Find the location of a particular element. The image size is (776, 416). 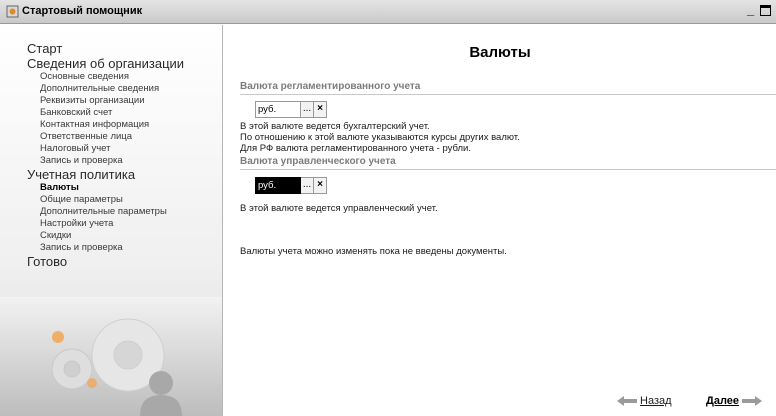

next-button-label: Далее is located at coordinates (723, 401).